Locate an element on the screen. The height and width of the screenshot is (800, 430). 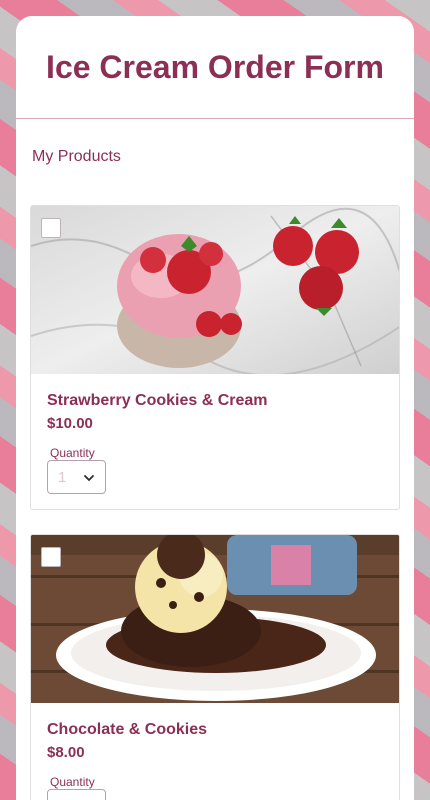
section-label: My Products is located at coordinates (76, 156).